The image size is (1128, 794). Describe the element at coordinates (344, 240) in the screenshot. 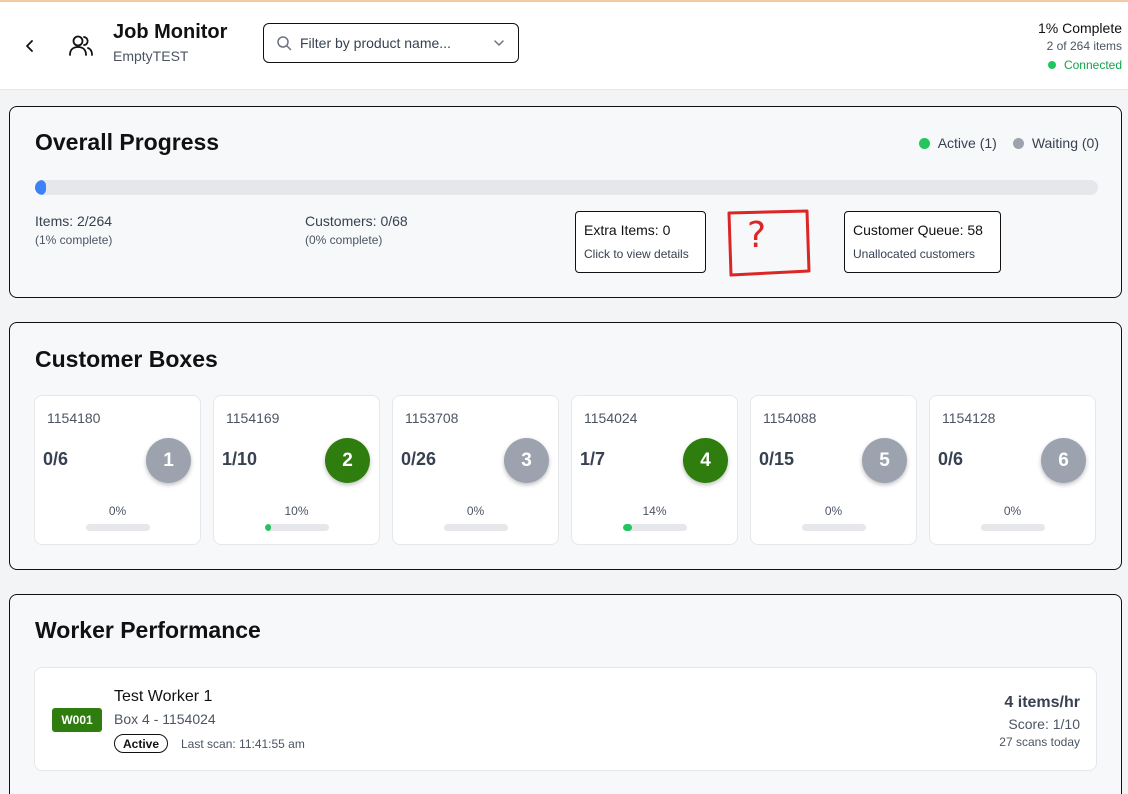

I see `customers-stat-sub: (0% complete)` at that location.